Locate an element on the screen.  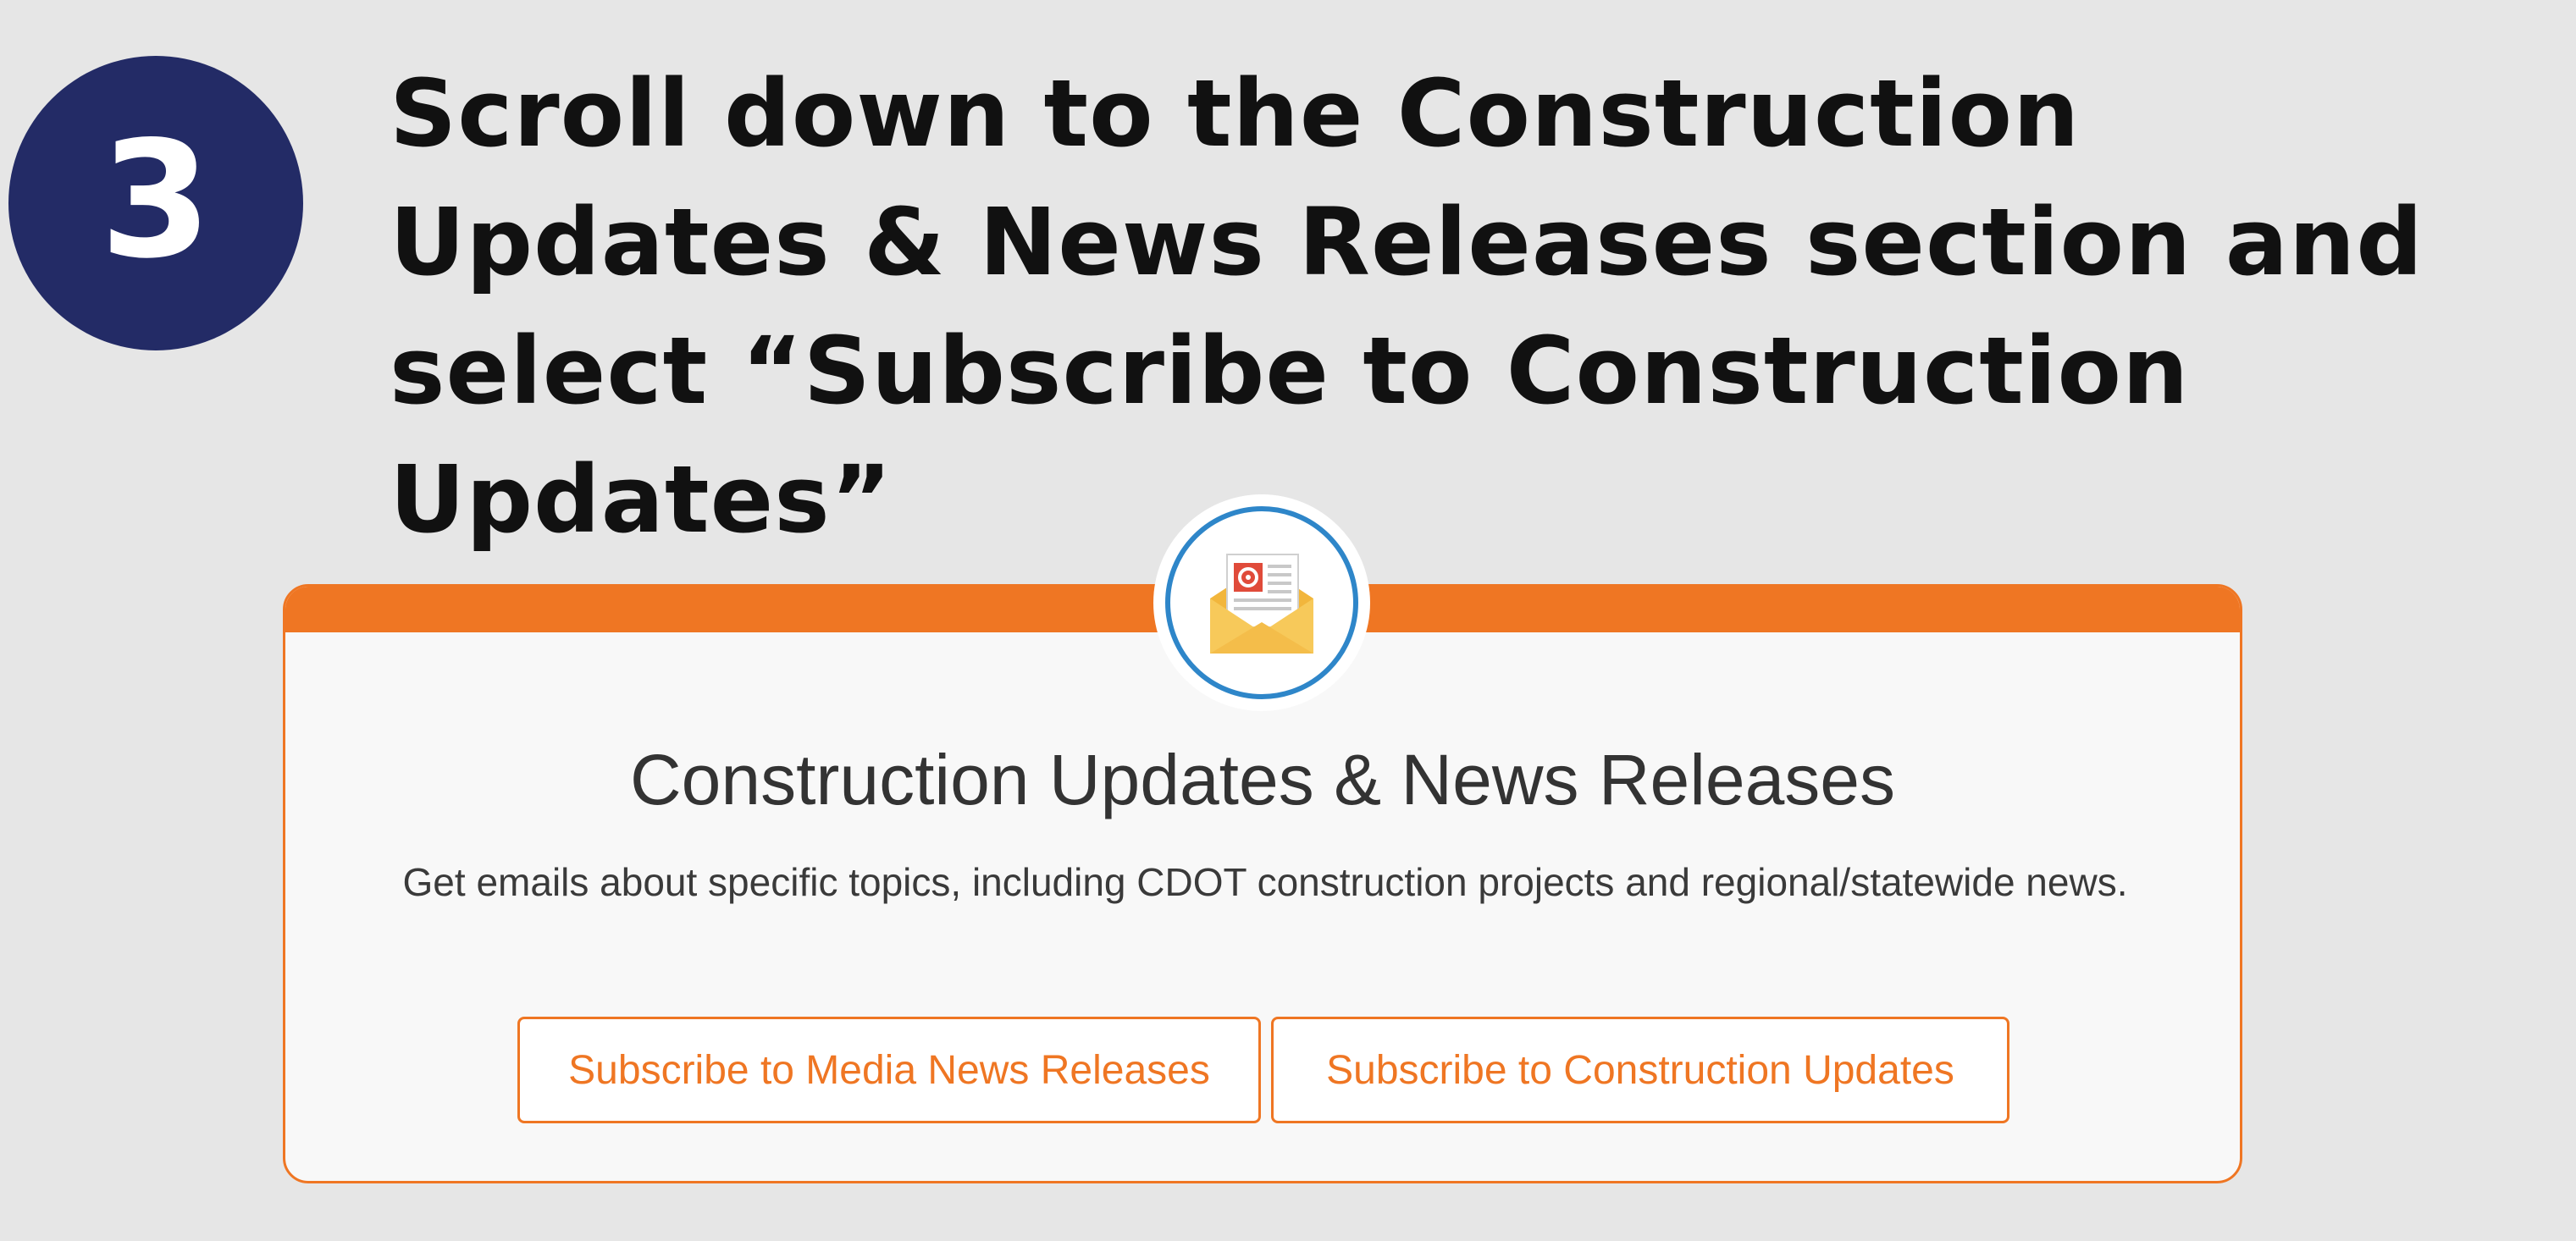
icon-ring is located at coordinates (1262, 602).